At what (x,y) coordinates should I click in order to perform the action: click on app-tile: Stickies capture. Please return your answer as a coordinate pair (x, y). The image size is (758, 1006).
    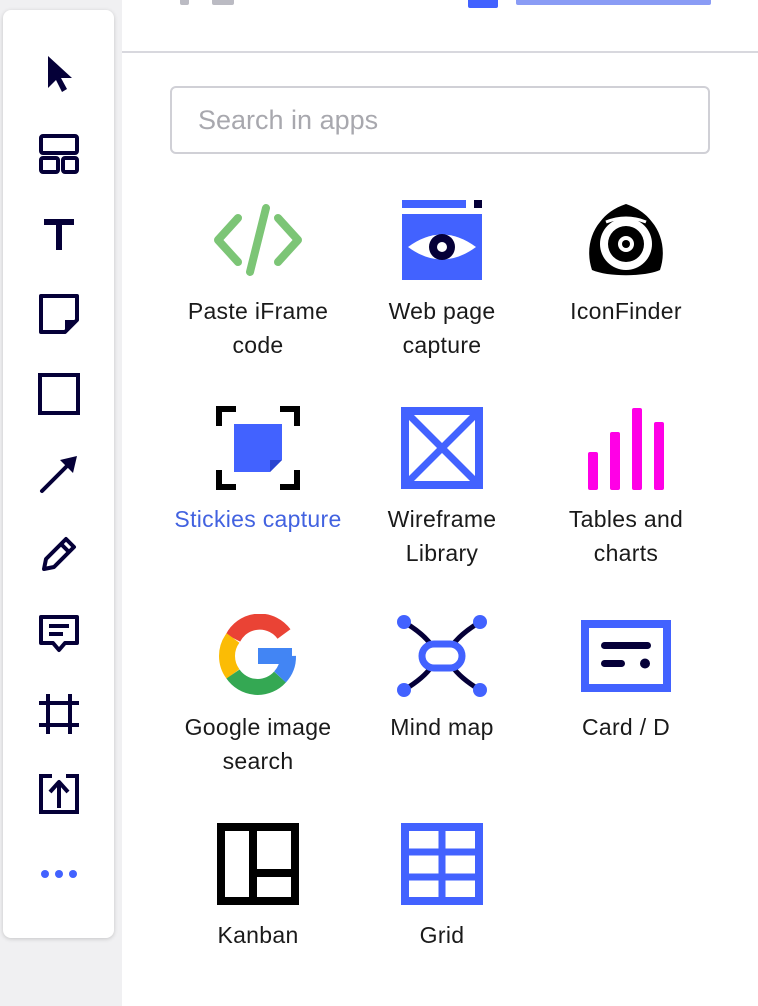
    Looking at the image, I should click on (258, 468).